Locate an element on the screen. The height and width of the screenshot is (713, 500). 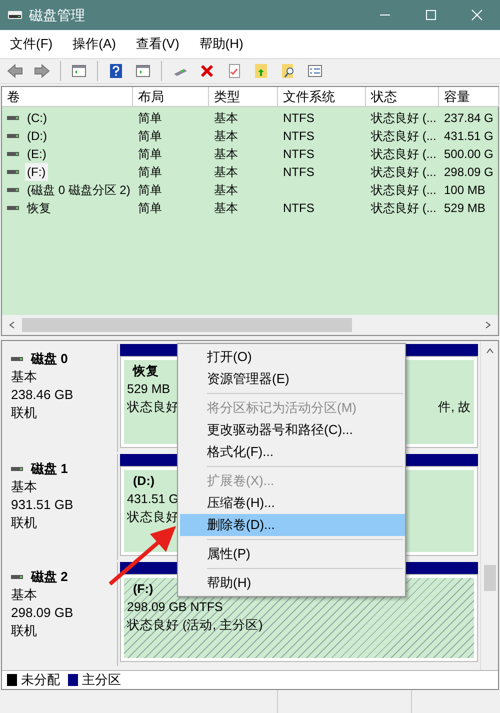
scroll-left-icon is located at coordinates (12, 325).